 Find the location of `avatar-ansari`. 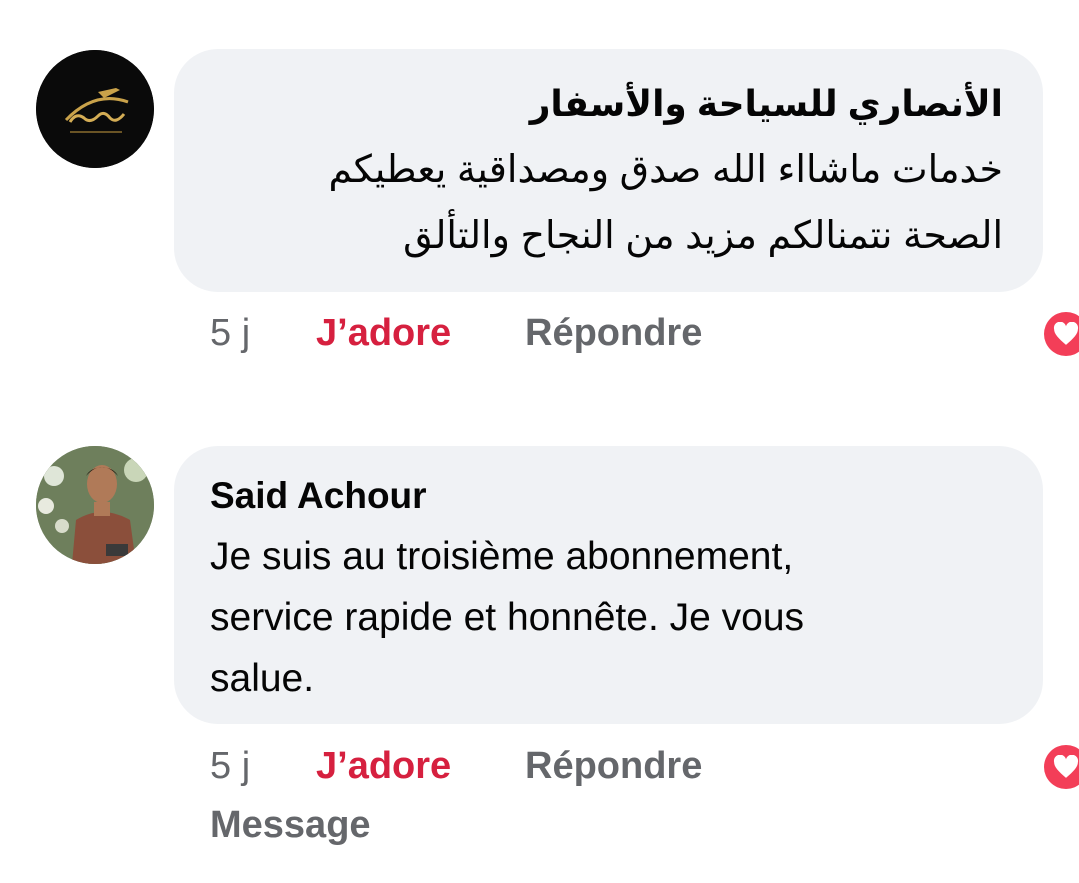

avatar-ansari is located at coordinates (95, 109).